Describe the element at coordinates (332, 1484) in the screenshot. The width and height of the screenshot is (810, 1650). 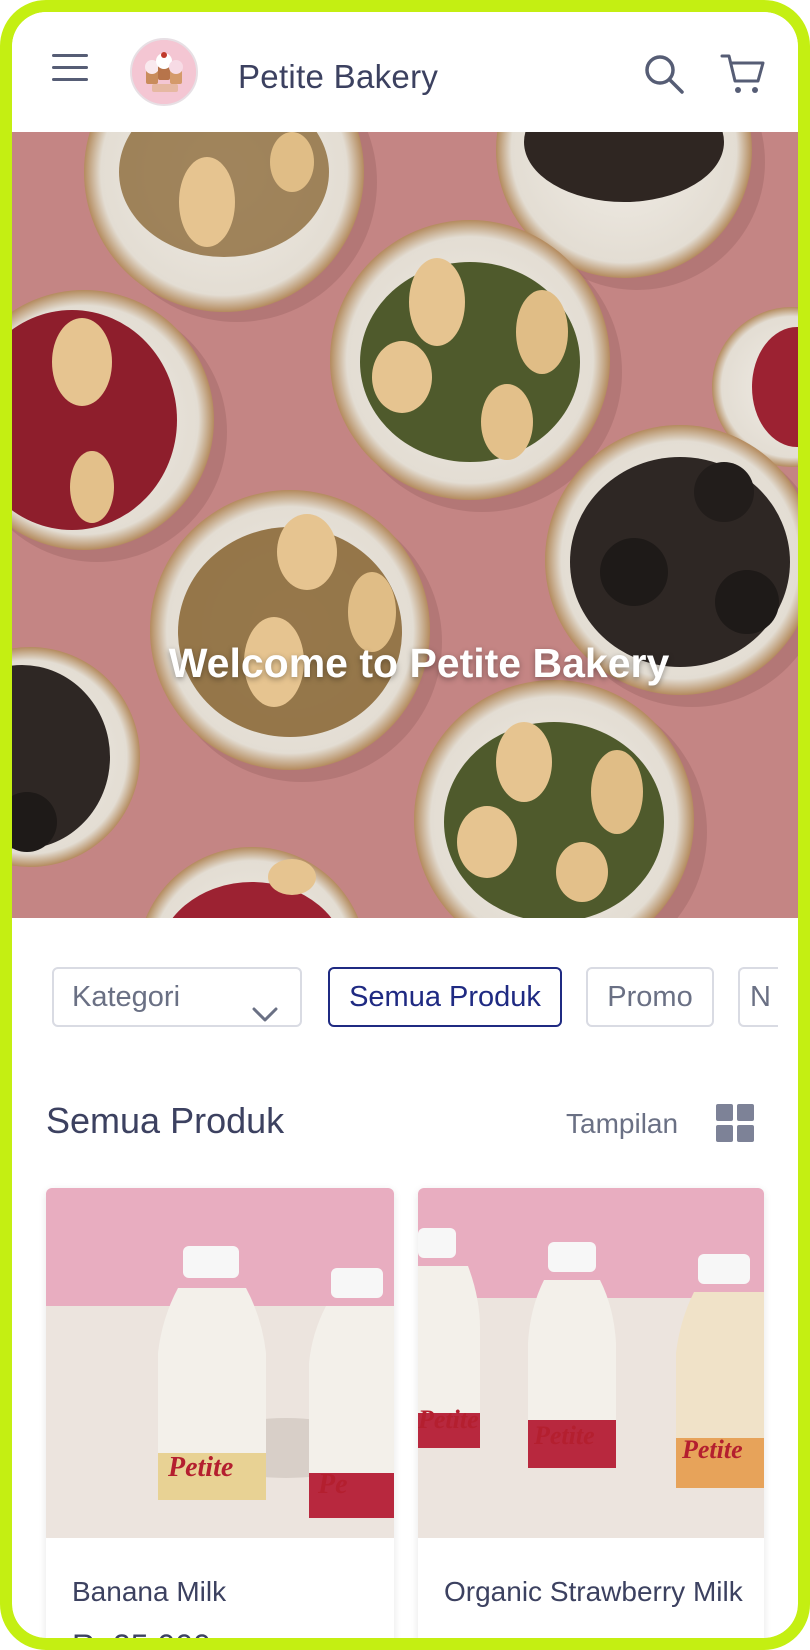
I see `svg-text: Pe` at that location.